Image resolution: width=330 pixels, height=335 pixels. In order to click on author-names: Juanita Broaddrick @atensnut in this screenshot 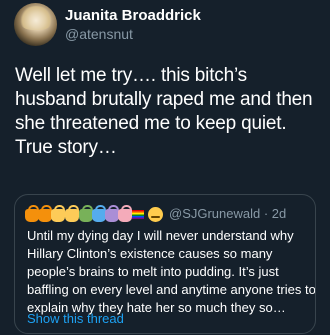, I will do `click(133, 25)`.